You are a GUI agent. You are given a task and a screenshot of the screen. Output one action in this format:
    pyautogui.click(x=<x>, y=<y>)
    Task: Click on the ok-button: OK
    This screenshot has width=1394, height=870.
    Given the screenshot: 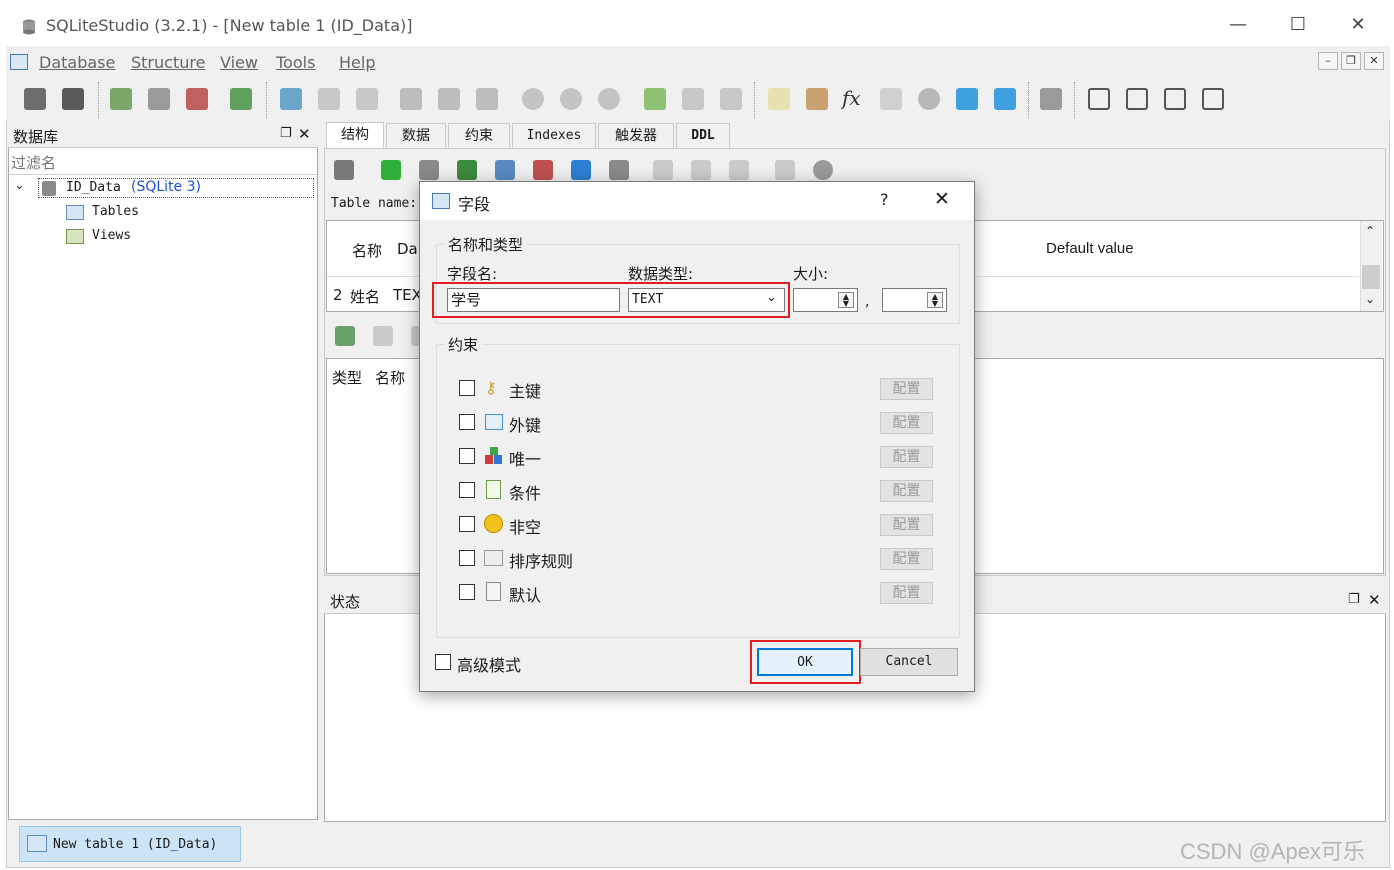 What is the action you would take?
    pyautogui.click(x=805, y=662)
    